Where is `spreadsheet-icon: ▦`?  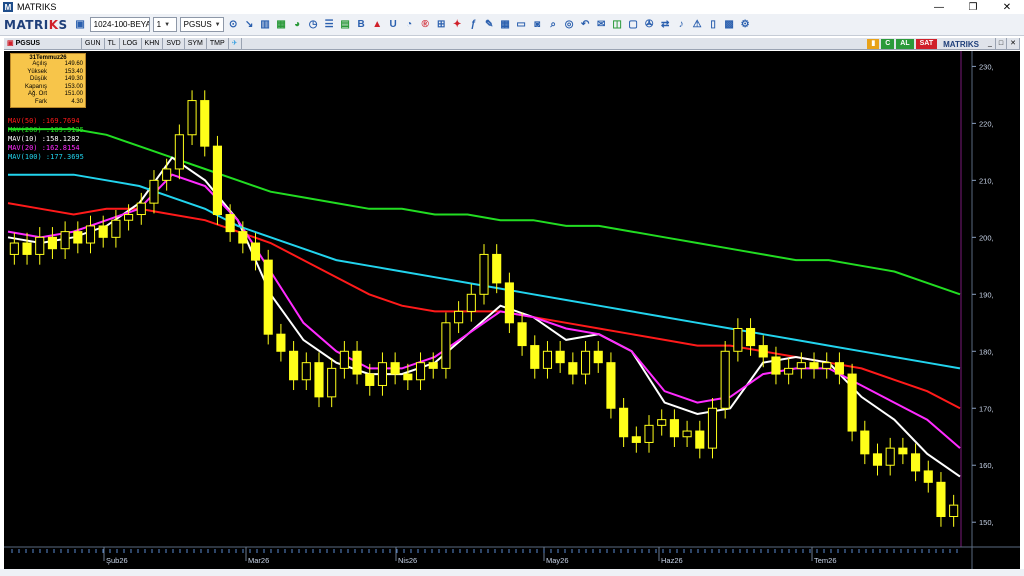
spreadsheet-icon: ▦ is located at coordinates (505, 24).